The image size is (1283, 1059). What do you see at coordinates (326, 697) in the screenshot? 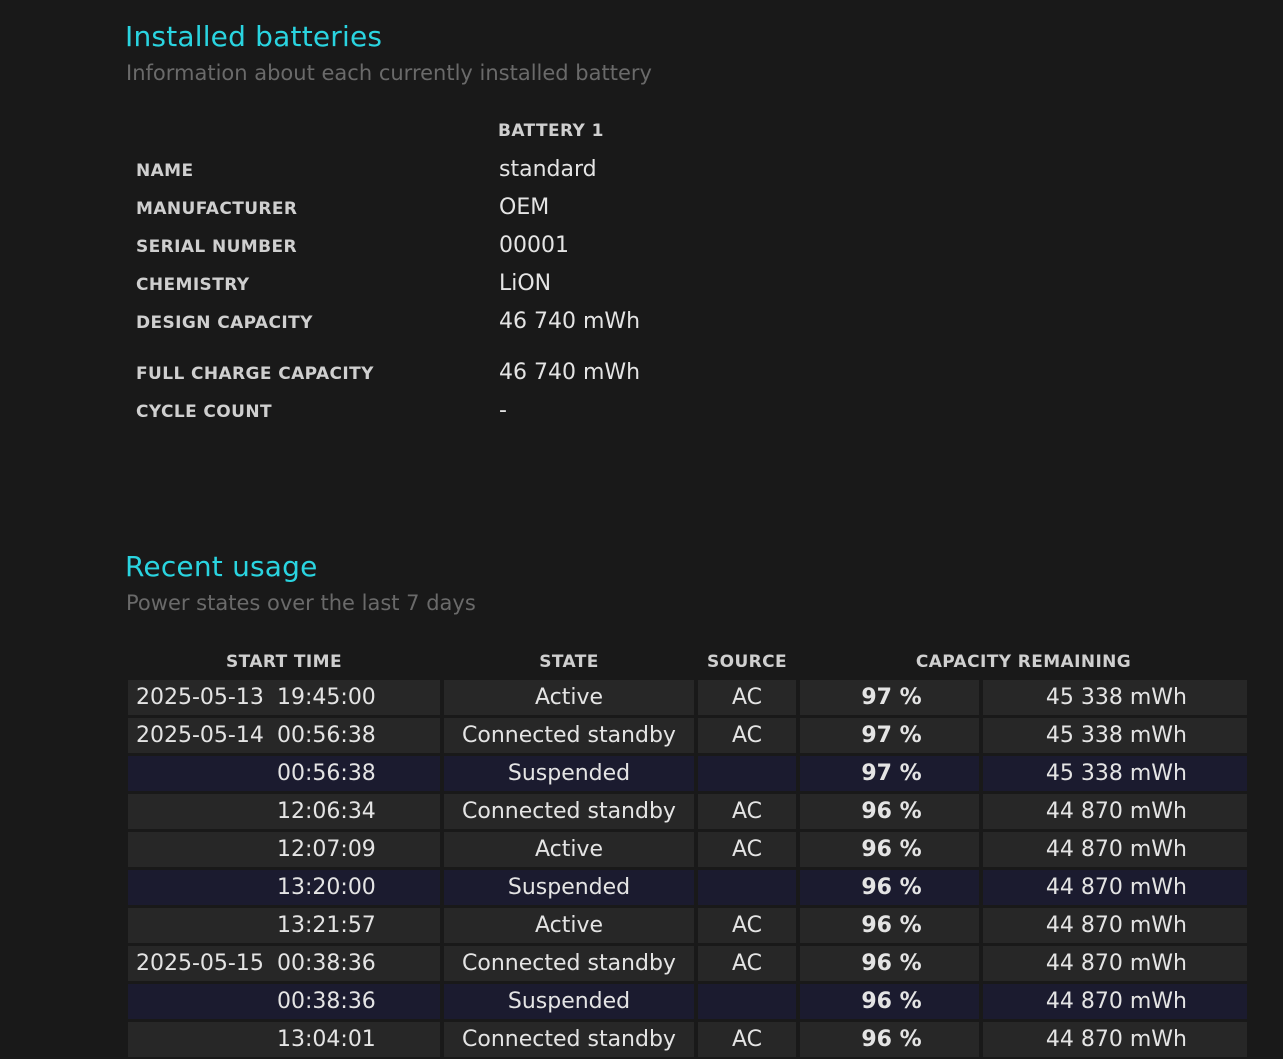
I see `time: 19:45:00` at bounding box center [326, 697].